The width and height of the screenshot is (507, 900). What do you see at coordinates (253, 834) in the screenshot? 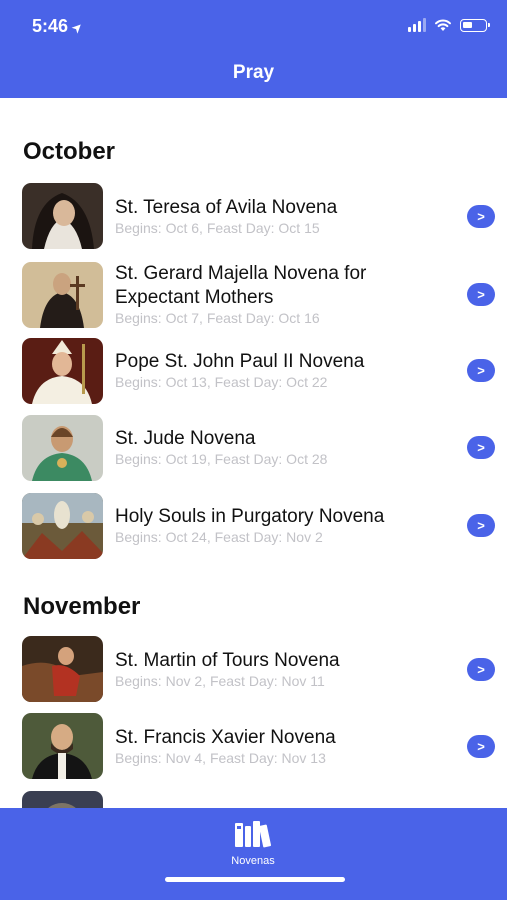
I see `books-icon` at bounding box center [253, 834].